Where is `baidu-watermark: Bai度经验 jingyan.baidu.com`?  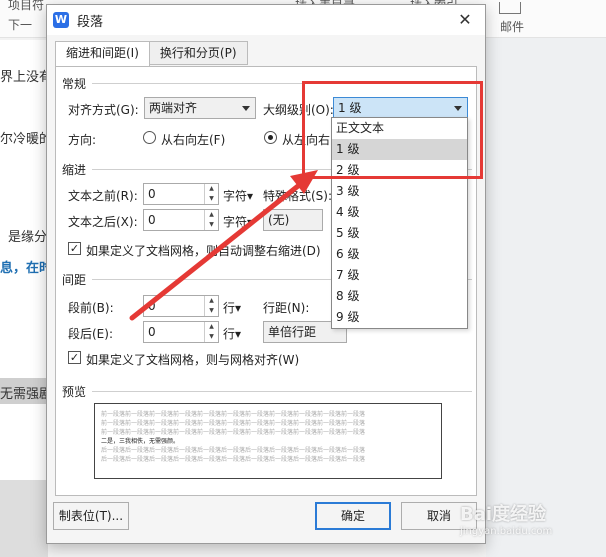
baidu-watermark: Bai度经验 jingyan.baidu.com is located at coordinates (506, 518).